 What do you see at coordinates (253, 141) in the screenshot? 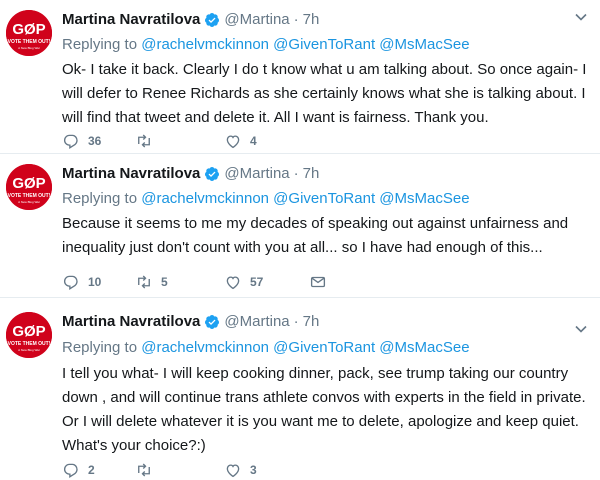
I see `like-count: 4` at bounding box center [253, 141].